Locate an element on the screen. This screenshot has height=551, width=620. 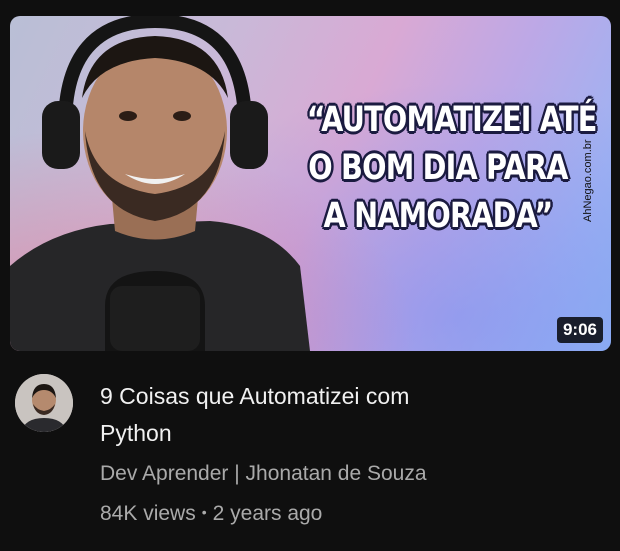
avatar-icon is located at coordinates (44, 403).